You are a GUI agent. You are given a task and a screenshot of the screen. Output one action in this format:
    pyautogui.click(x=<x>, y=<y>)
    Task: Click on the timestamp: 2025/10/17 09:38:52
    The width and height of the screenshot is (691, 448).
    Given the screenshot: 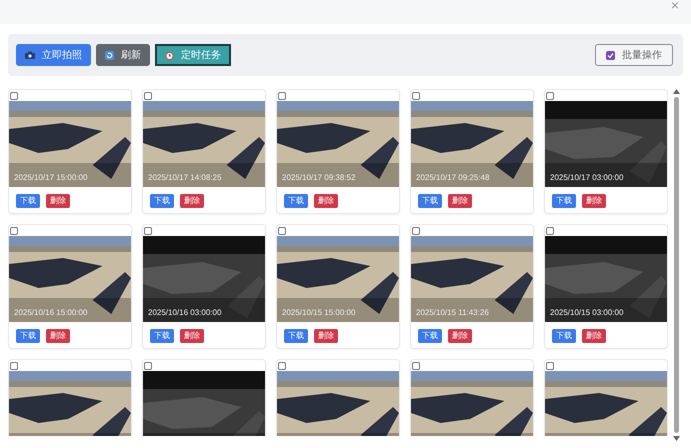 What is the action you would take?
    pyautogui.click(x=319, y=178)
    